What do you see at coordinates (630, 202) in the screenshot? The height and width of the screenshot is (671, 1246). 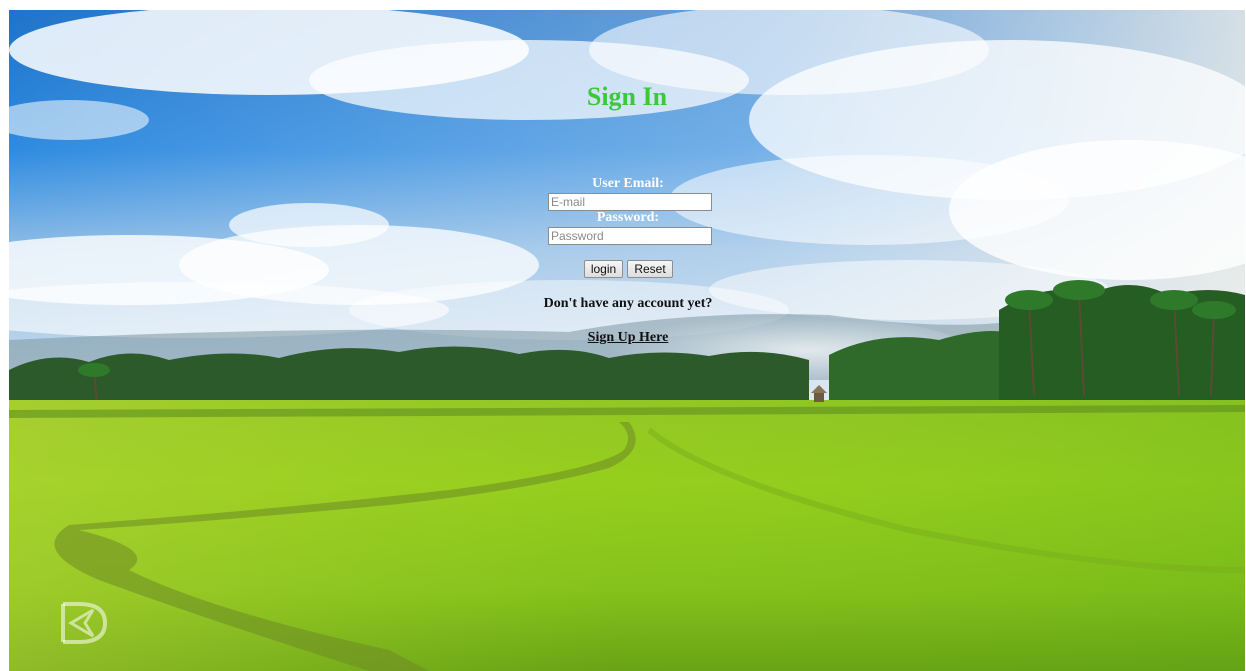 I see `email-input` at bounding box center [630, 202].